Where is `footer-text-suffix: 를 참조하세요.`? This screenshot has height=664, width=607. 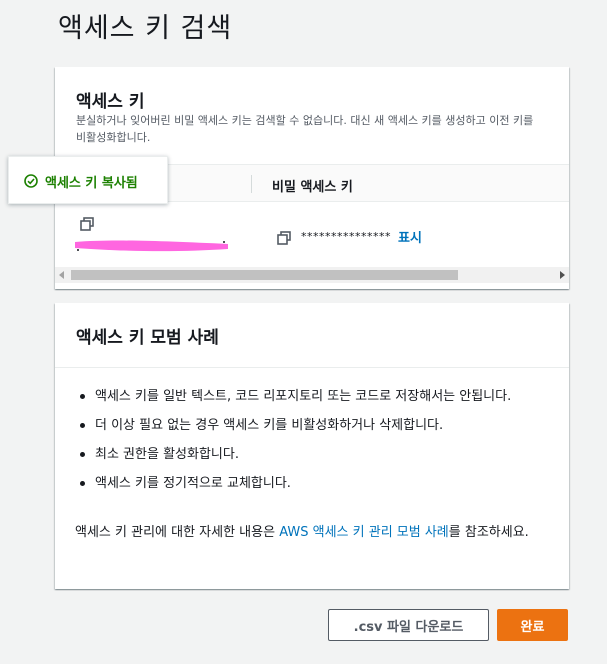
footer-text-suffix: 를 참조하세요. is located at coordinates (488, 532).